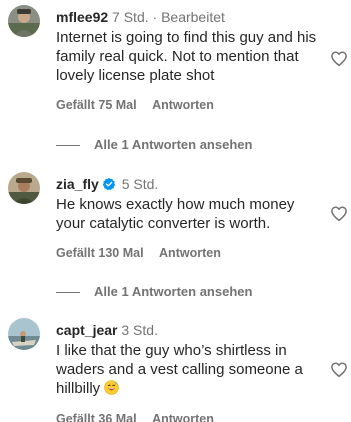 This screenshot has height=422, width=351. Describe the element at coordinates (100, 253) in the screenshot. I see `like-count: Gefällt 130 Mal` at that location.